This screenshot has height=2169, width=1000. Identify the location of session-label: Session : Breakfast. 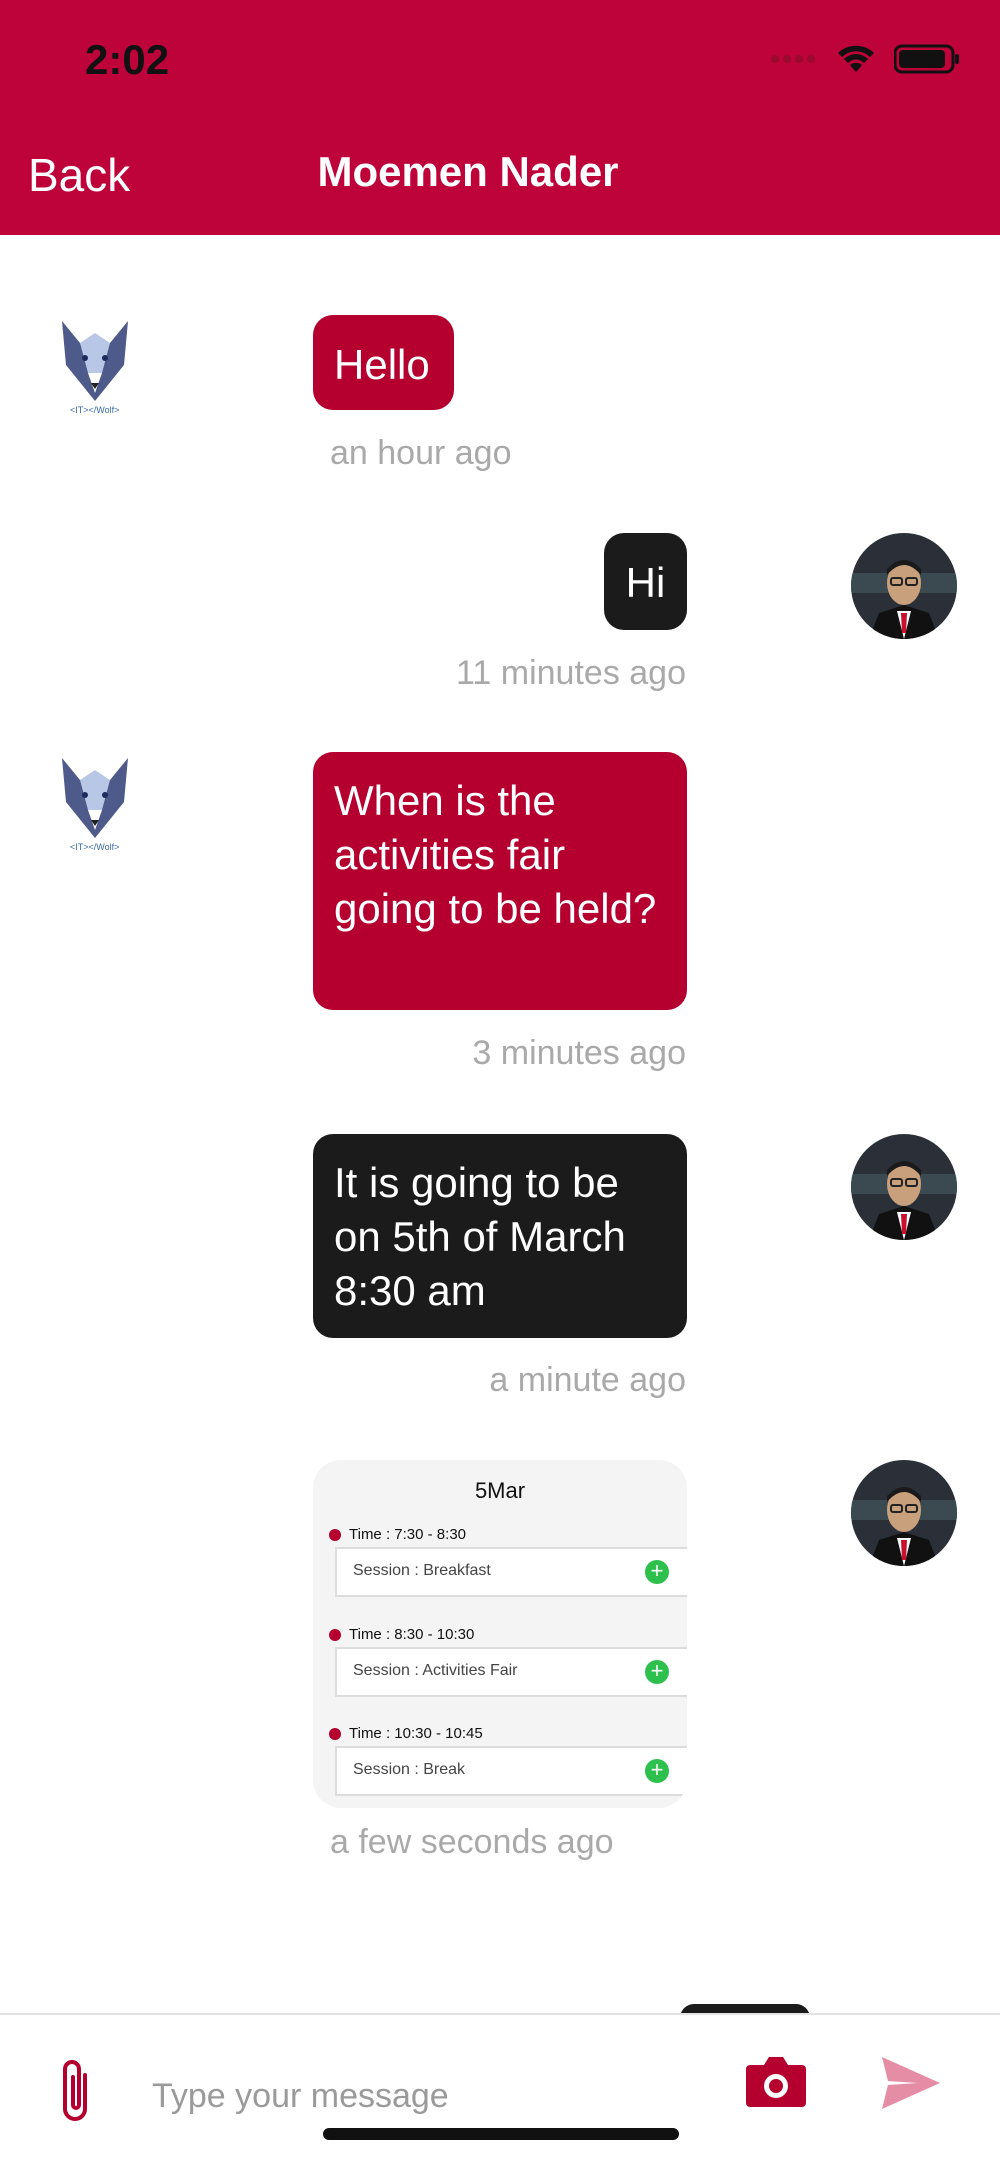
(422, 1570).